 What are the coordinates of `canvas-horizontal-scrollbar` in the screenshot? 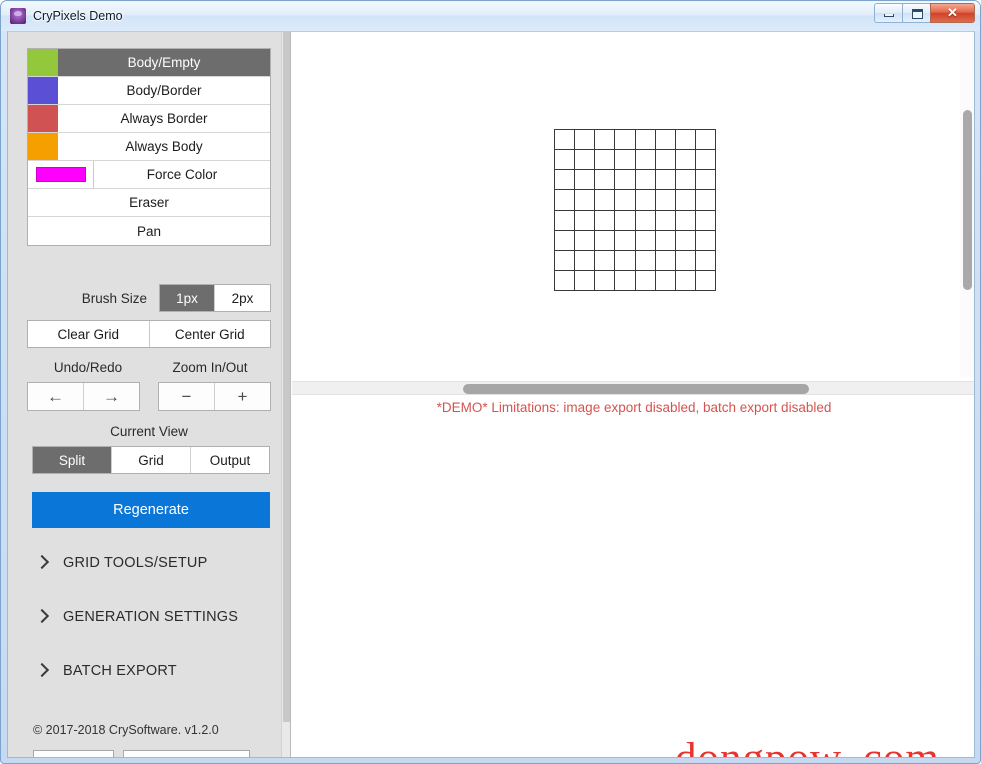 It's located at (633, 388).